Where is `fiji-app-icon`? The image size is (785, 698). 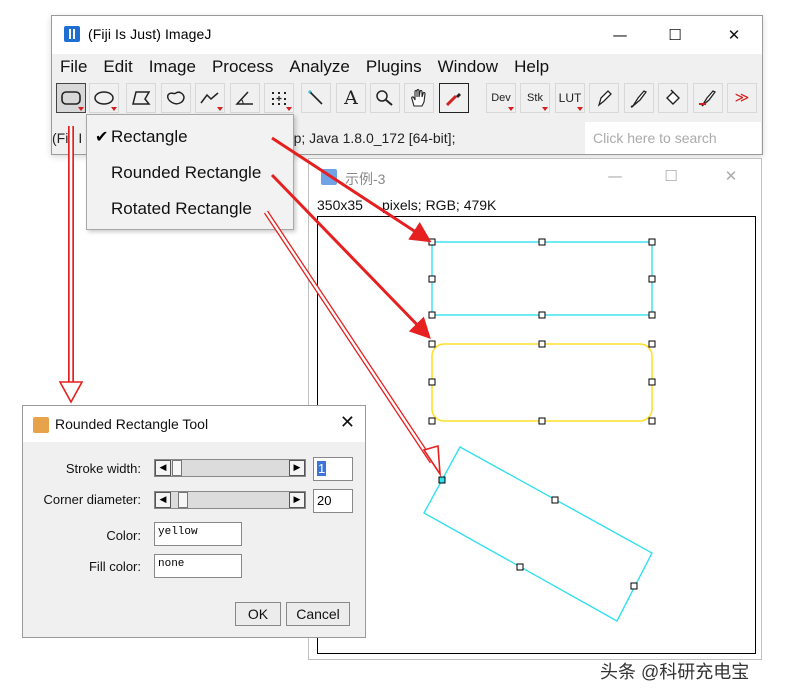
fiji-app-icon is located at coordinates (72, 34).